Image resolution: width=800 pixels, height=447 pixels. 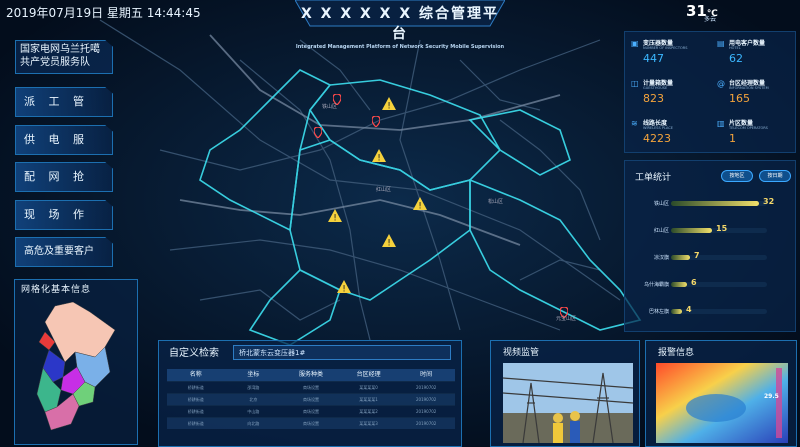 I want to click on by-date-button: 按日期, so click(x=775, y=176).